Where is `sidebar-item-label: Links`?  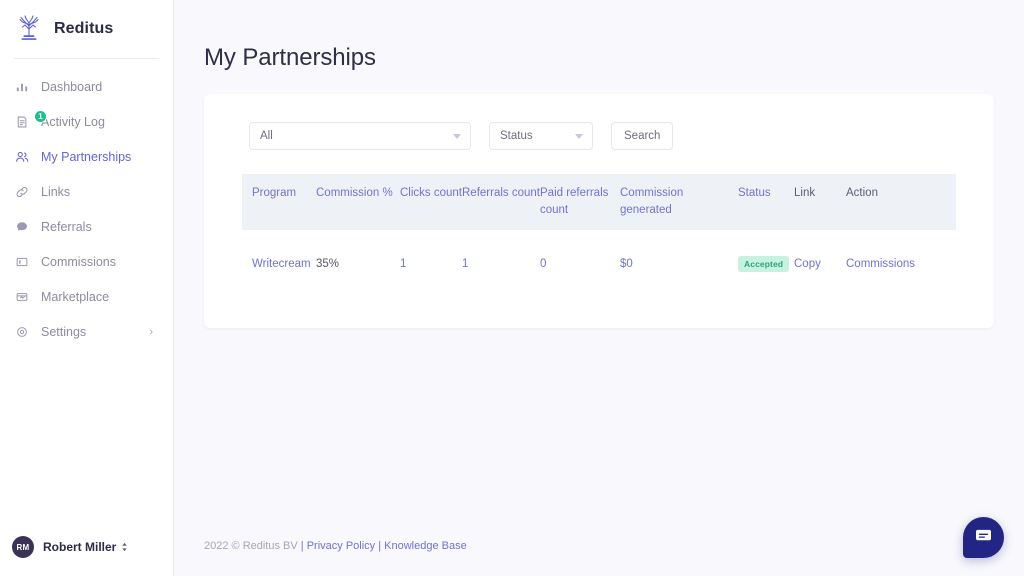
sidebar-item-label: Links is located at coordinates (56, 192).